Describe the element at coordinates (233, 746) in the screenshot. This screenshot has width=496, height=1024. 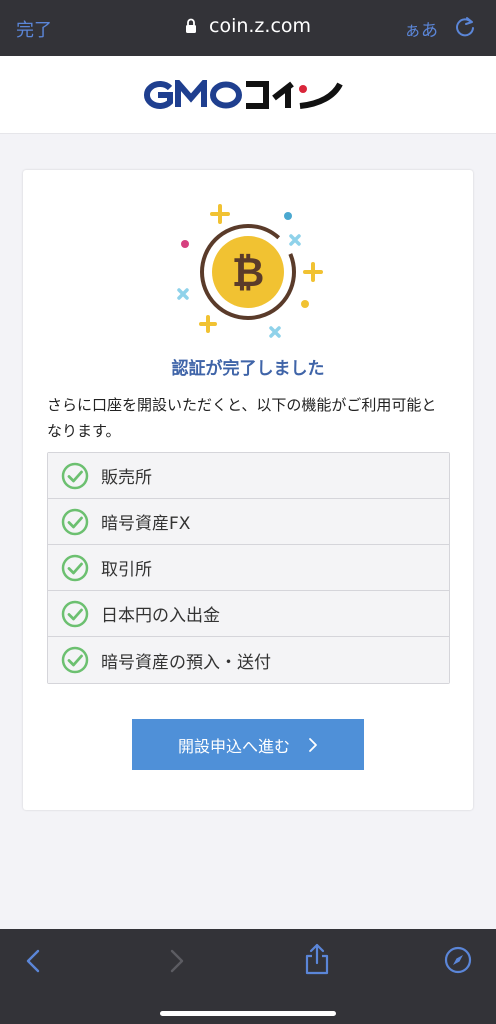
I see `apply-button-label: 開設申込へ進む` at that location.